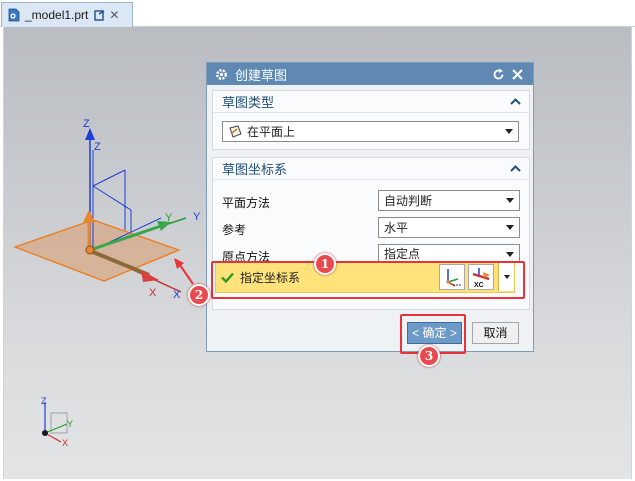 The height and width of the screenshot is (481, 635). What do you see at coordinates (86, 124) in the screenshot?
I see `z-label: Z` at bounding box center [86, 124].